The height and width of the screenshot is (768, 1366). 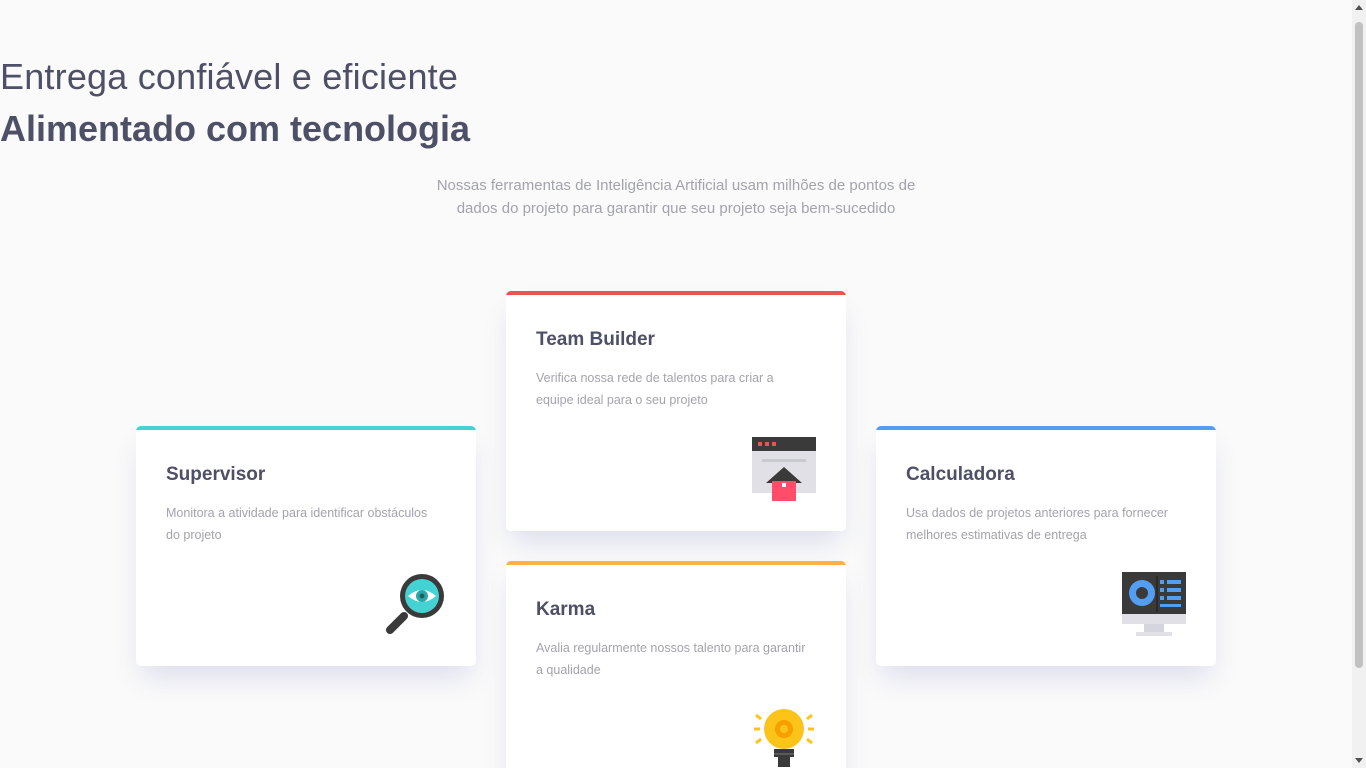 I want to click on magnifier-eye-icon, so click(x=414, y=604).